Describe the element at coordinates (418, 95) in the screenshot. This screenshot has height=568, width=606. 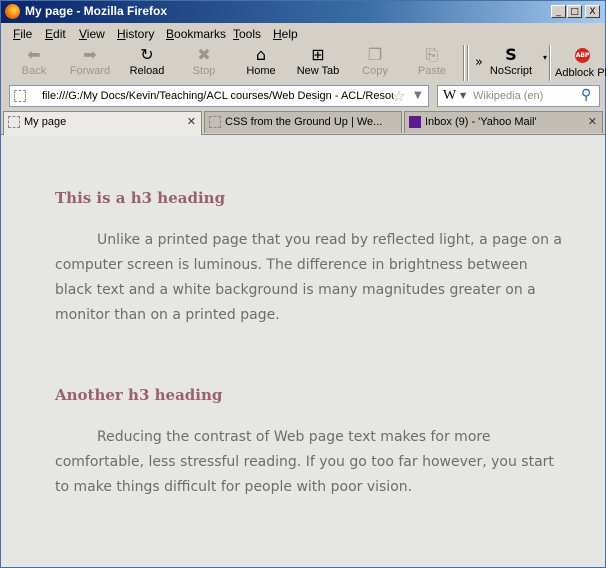
I see `address-dropdown-icon: ▼` at that location.